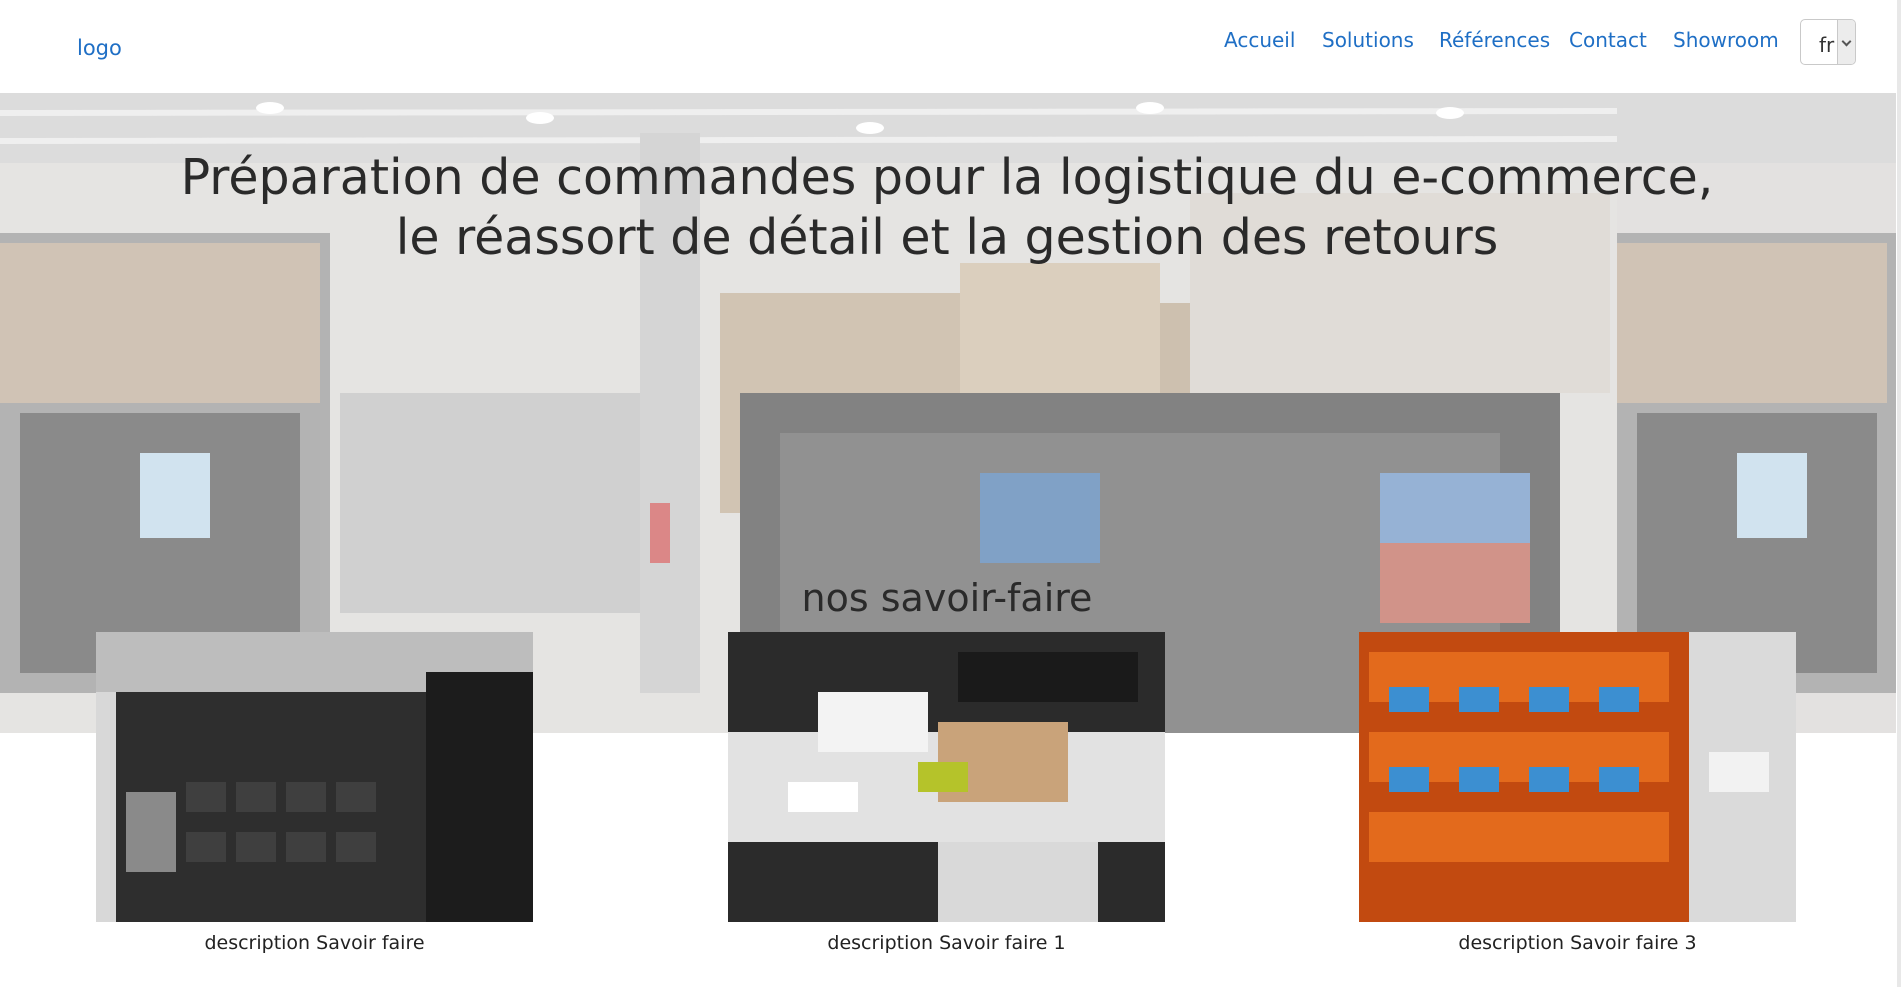 This screenshot has height=987, width=1901. I want to click on savoir-faire-card-1: description Savoir faire, so click(314, 793).